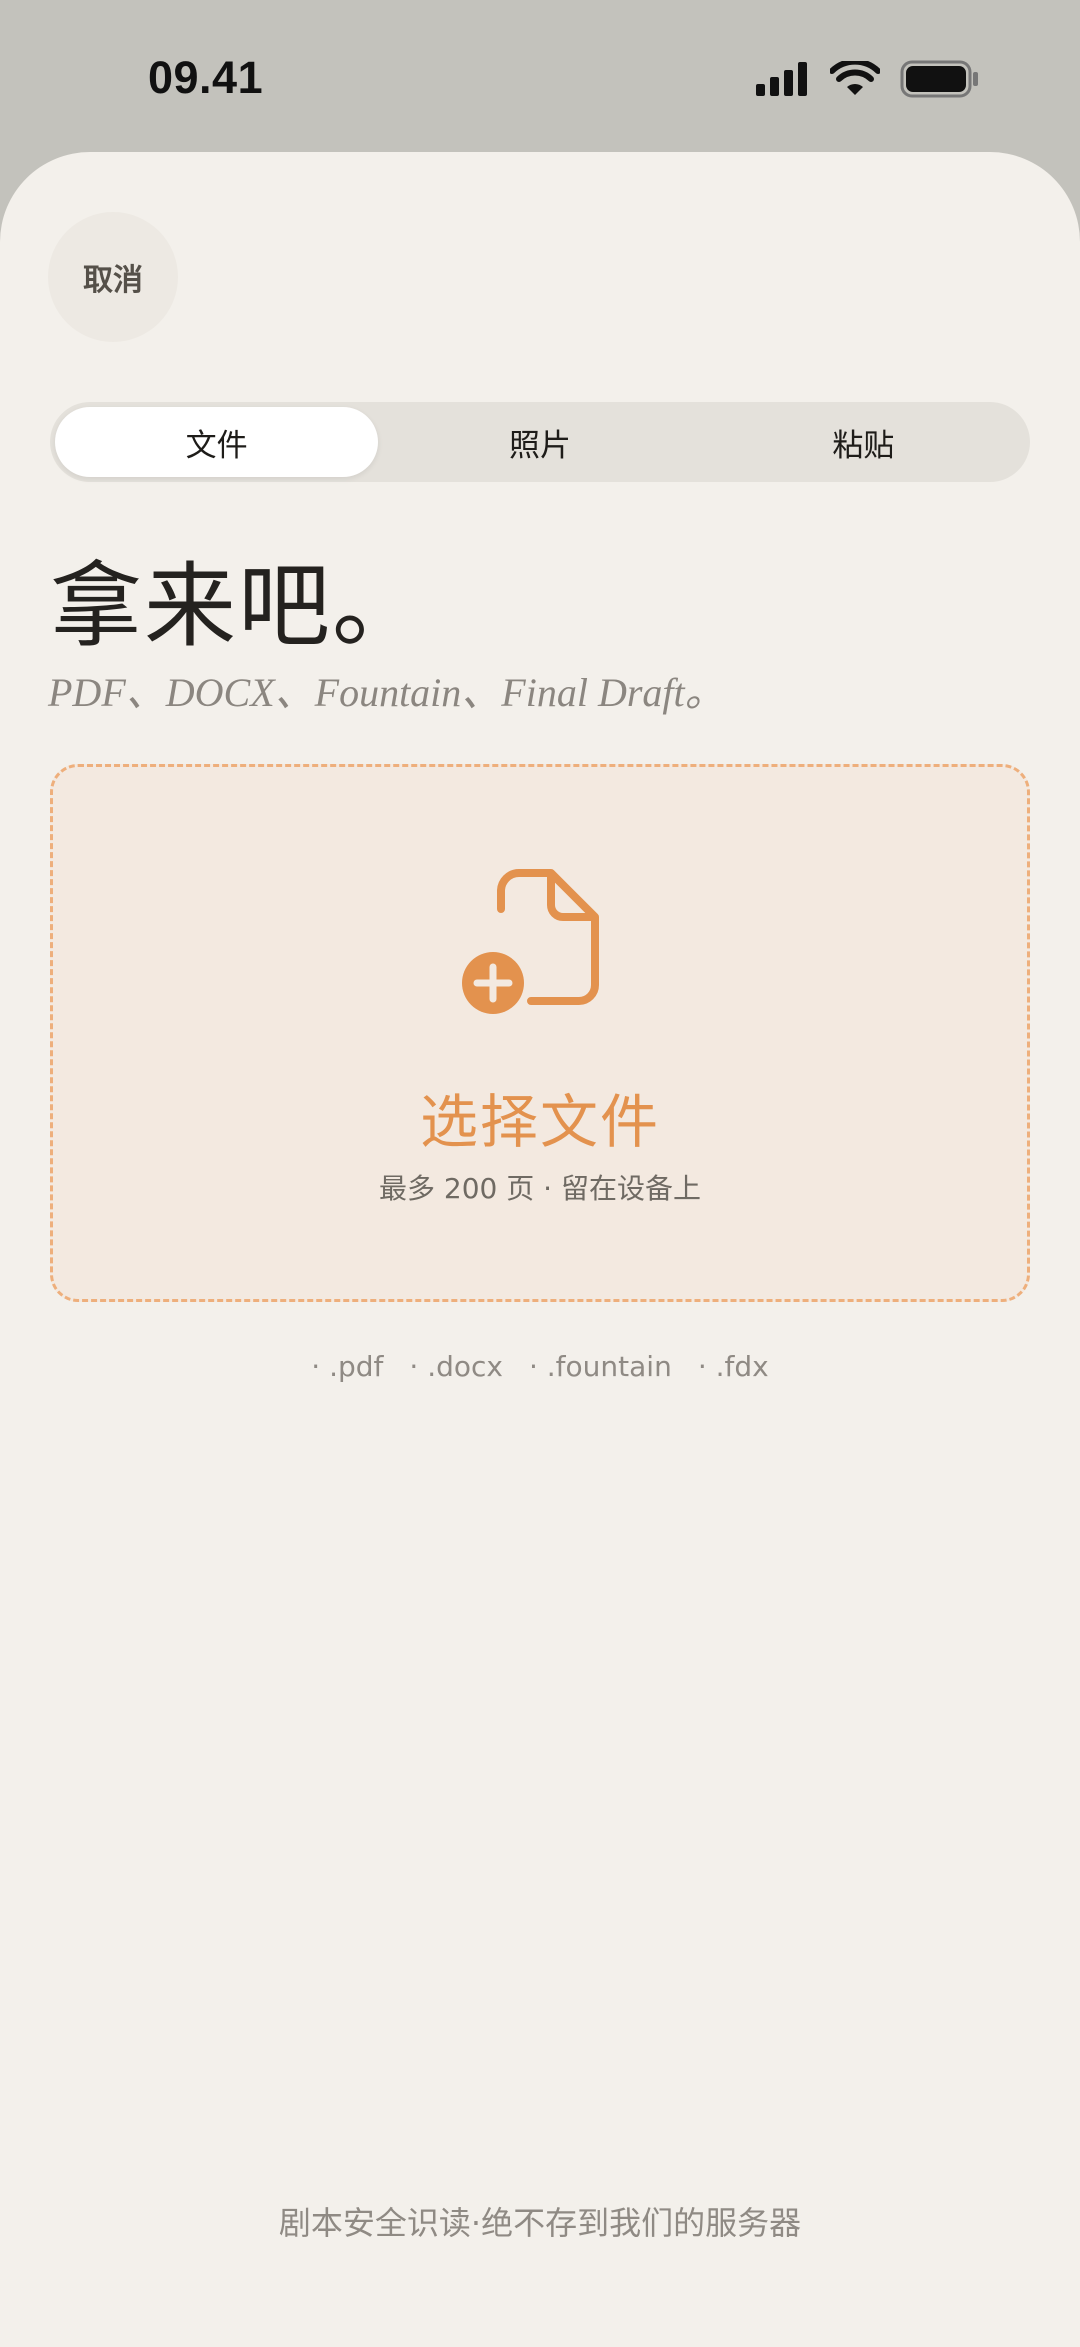 The width and height of the screenshot is (1080, 2347). I want to click on choose-file-label: 选择文件, so click(539, 1122).